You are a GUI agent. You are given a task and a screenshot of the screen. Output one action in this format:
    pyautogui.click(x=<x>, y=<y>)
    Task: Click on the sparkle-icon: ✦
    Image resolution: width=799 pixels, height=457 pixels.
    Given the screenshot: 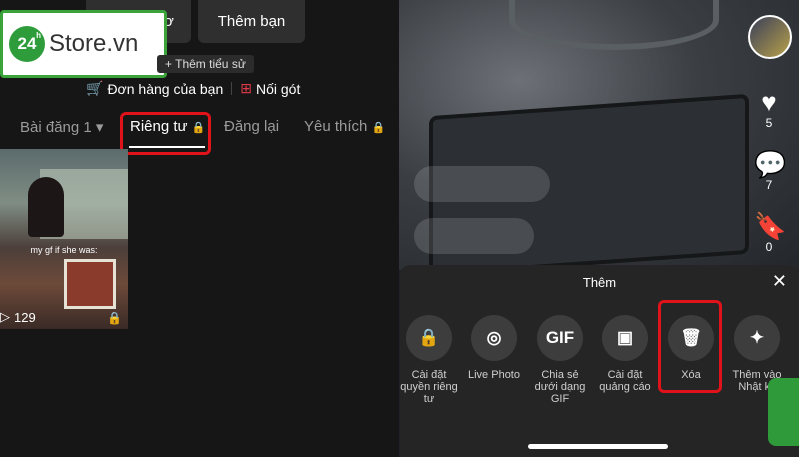 What is the action you would take?
    pyautogui.click(x=757, y=338)
    